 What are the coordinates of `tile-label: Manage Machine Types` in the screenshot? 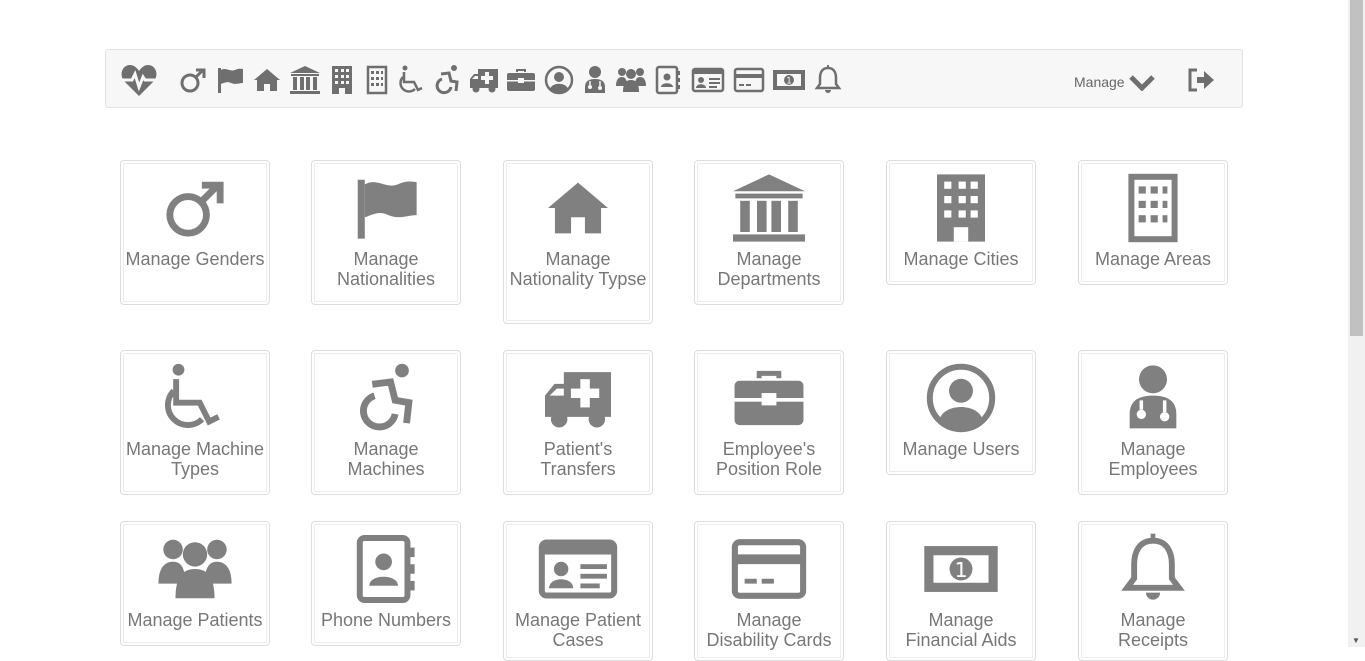 It's located at (195, 459).